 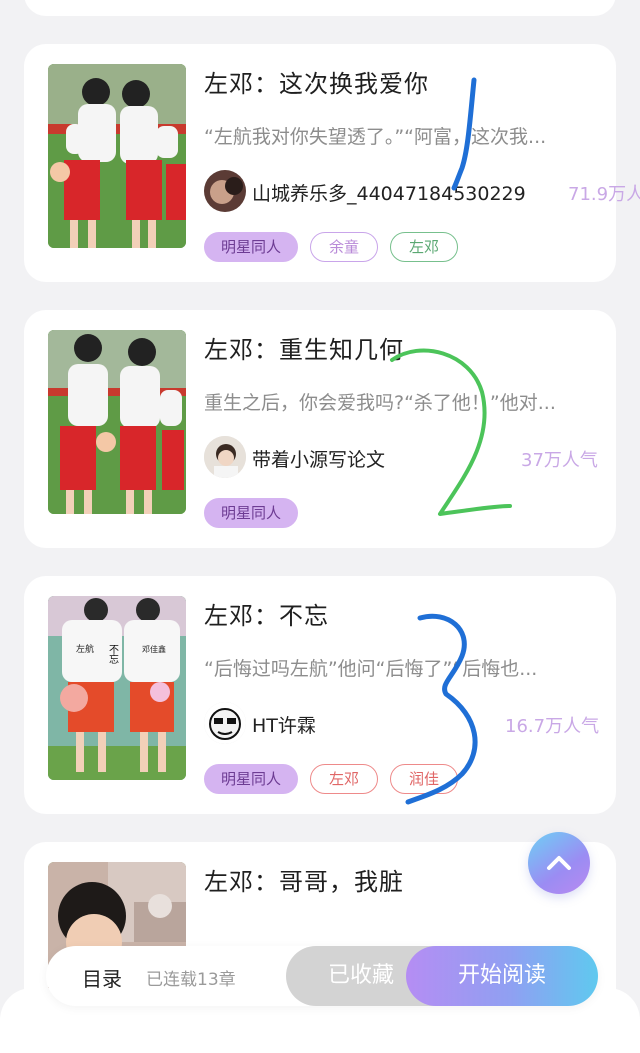 What do you see at coordinates (319, 460) in the screenshot?
I see `author-name: 带着小源写论文` at bounding box center [319, 460].